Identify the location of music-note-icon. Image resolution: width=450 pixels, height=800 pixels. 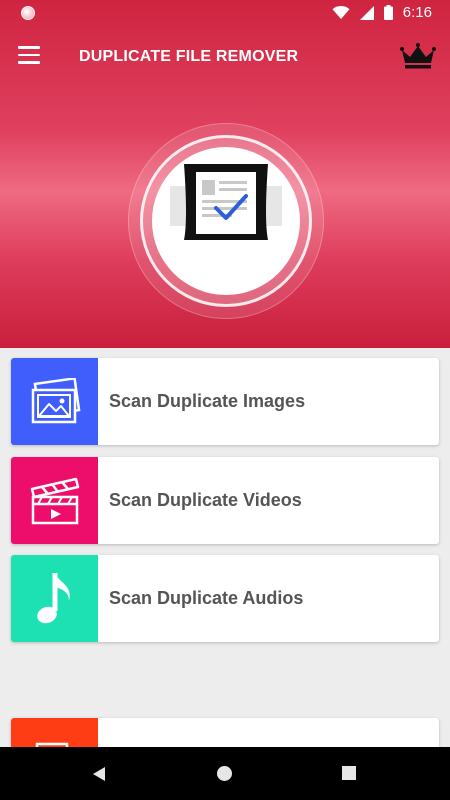
(53, 597).